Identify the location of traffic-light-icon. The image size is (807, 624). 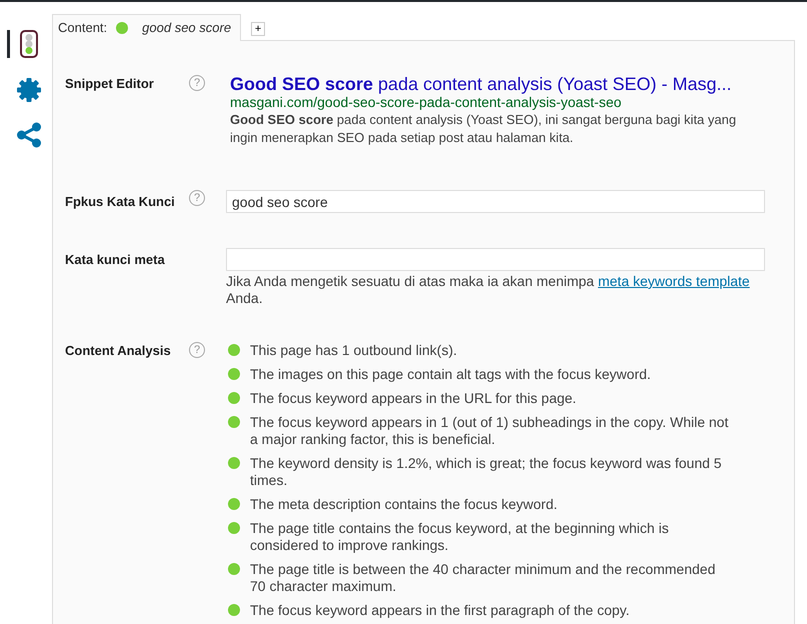
(29, 44).